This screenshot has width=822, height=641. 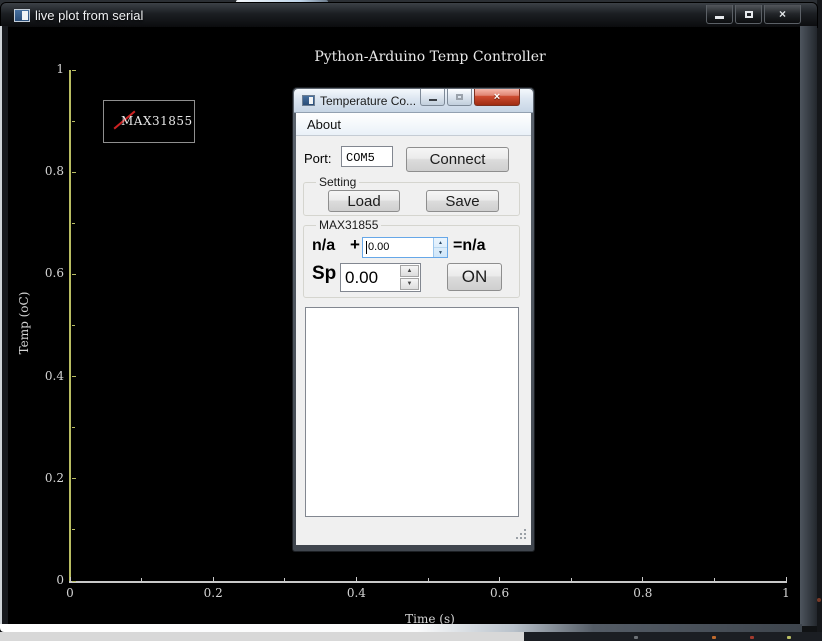 What do you see at coordinates (60, 580) in the screenshot?
I see `y-tick-label: 0` at bounding box center [60, 580].